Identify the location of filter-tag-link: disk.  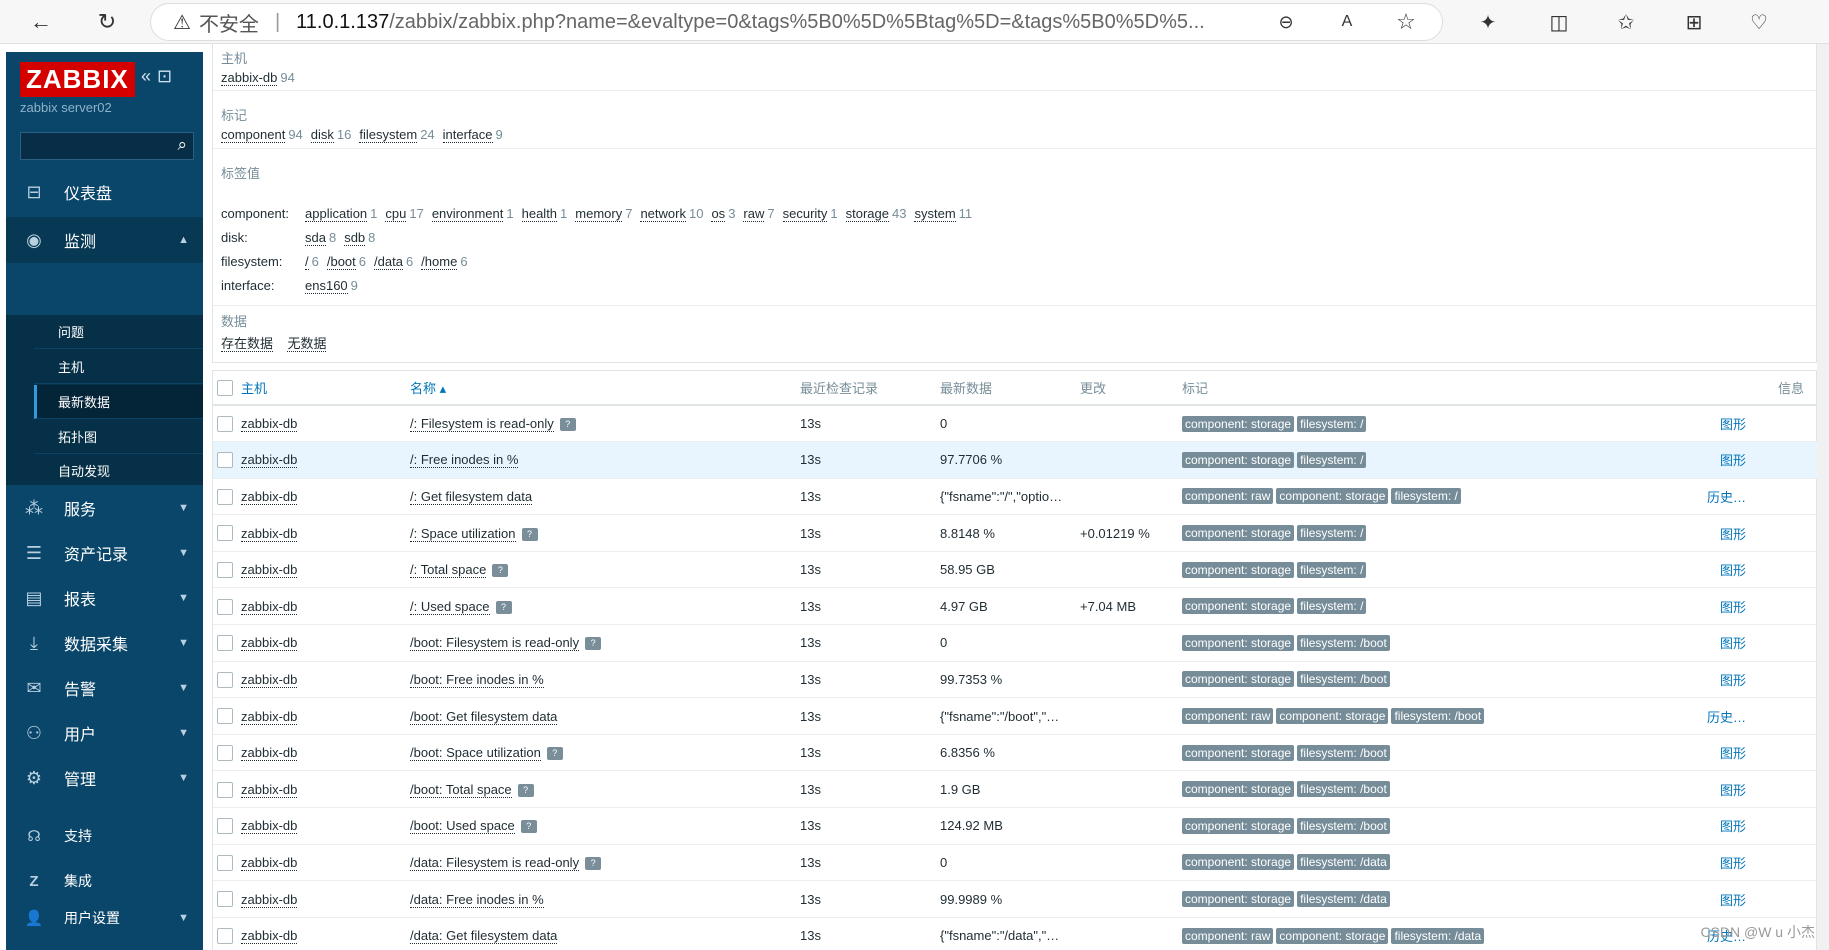
(322, 135).